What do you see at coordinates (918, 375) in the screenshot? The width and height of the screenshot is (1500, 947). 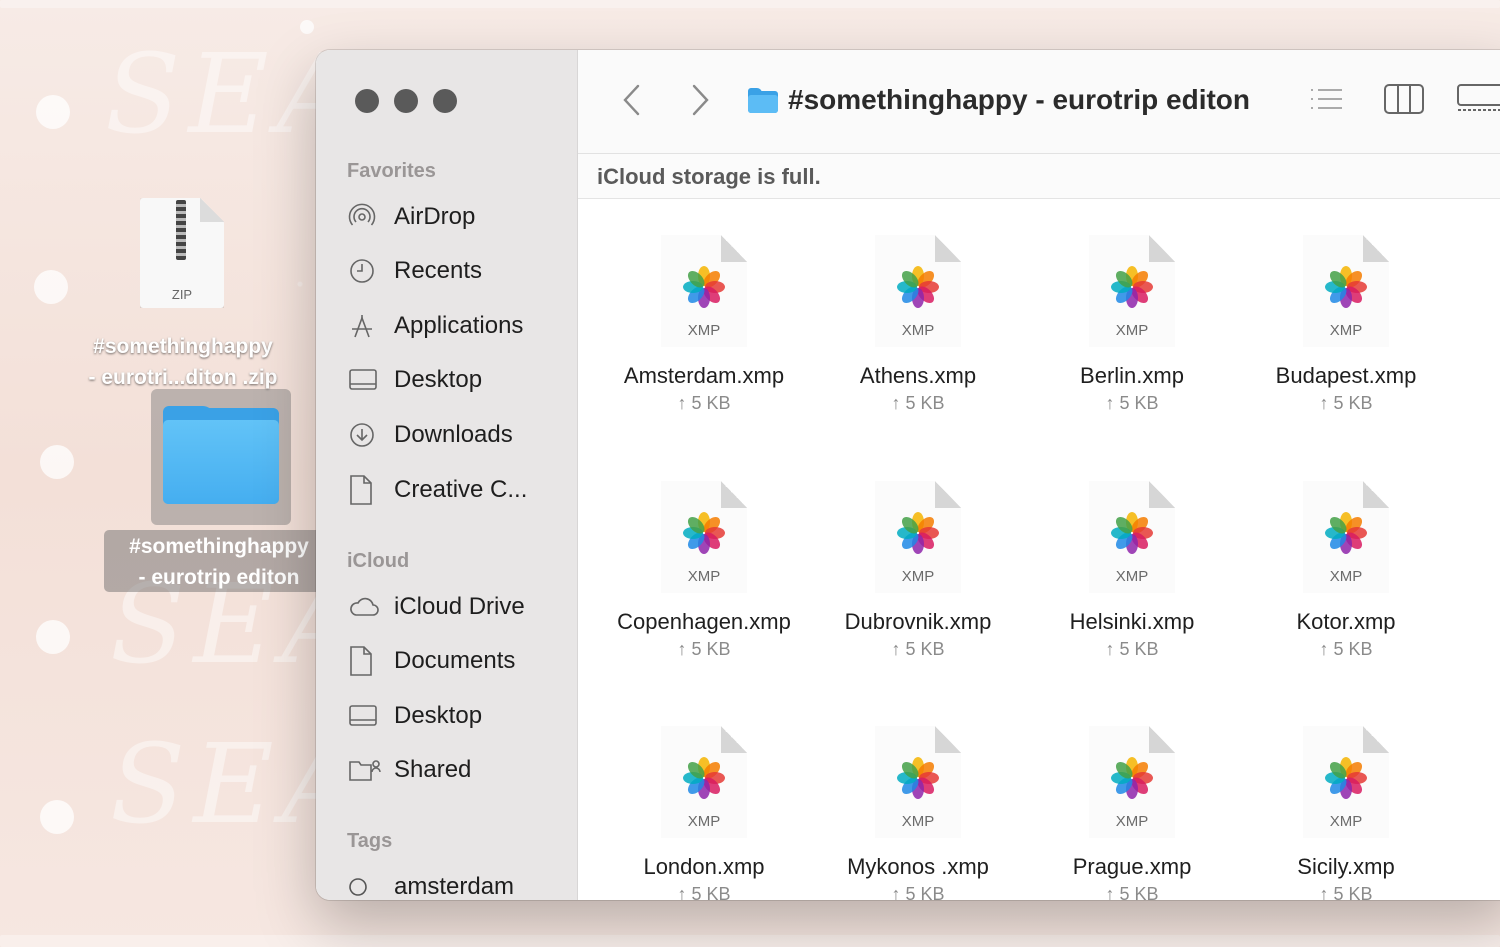 I see `file-name: Athens.xmp` at bounding box center [918, 375].